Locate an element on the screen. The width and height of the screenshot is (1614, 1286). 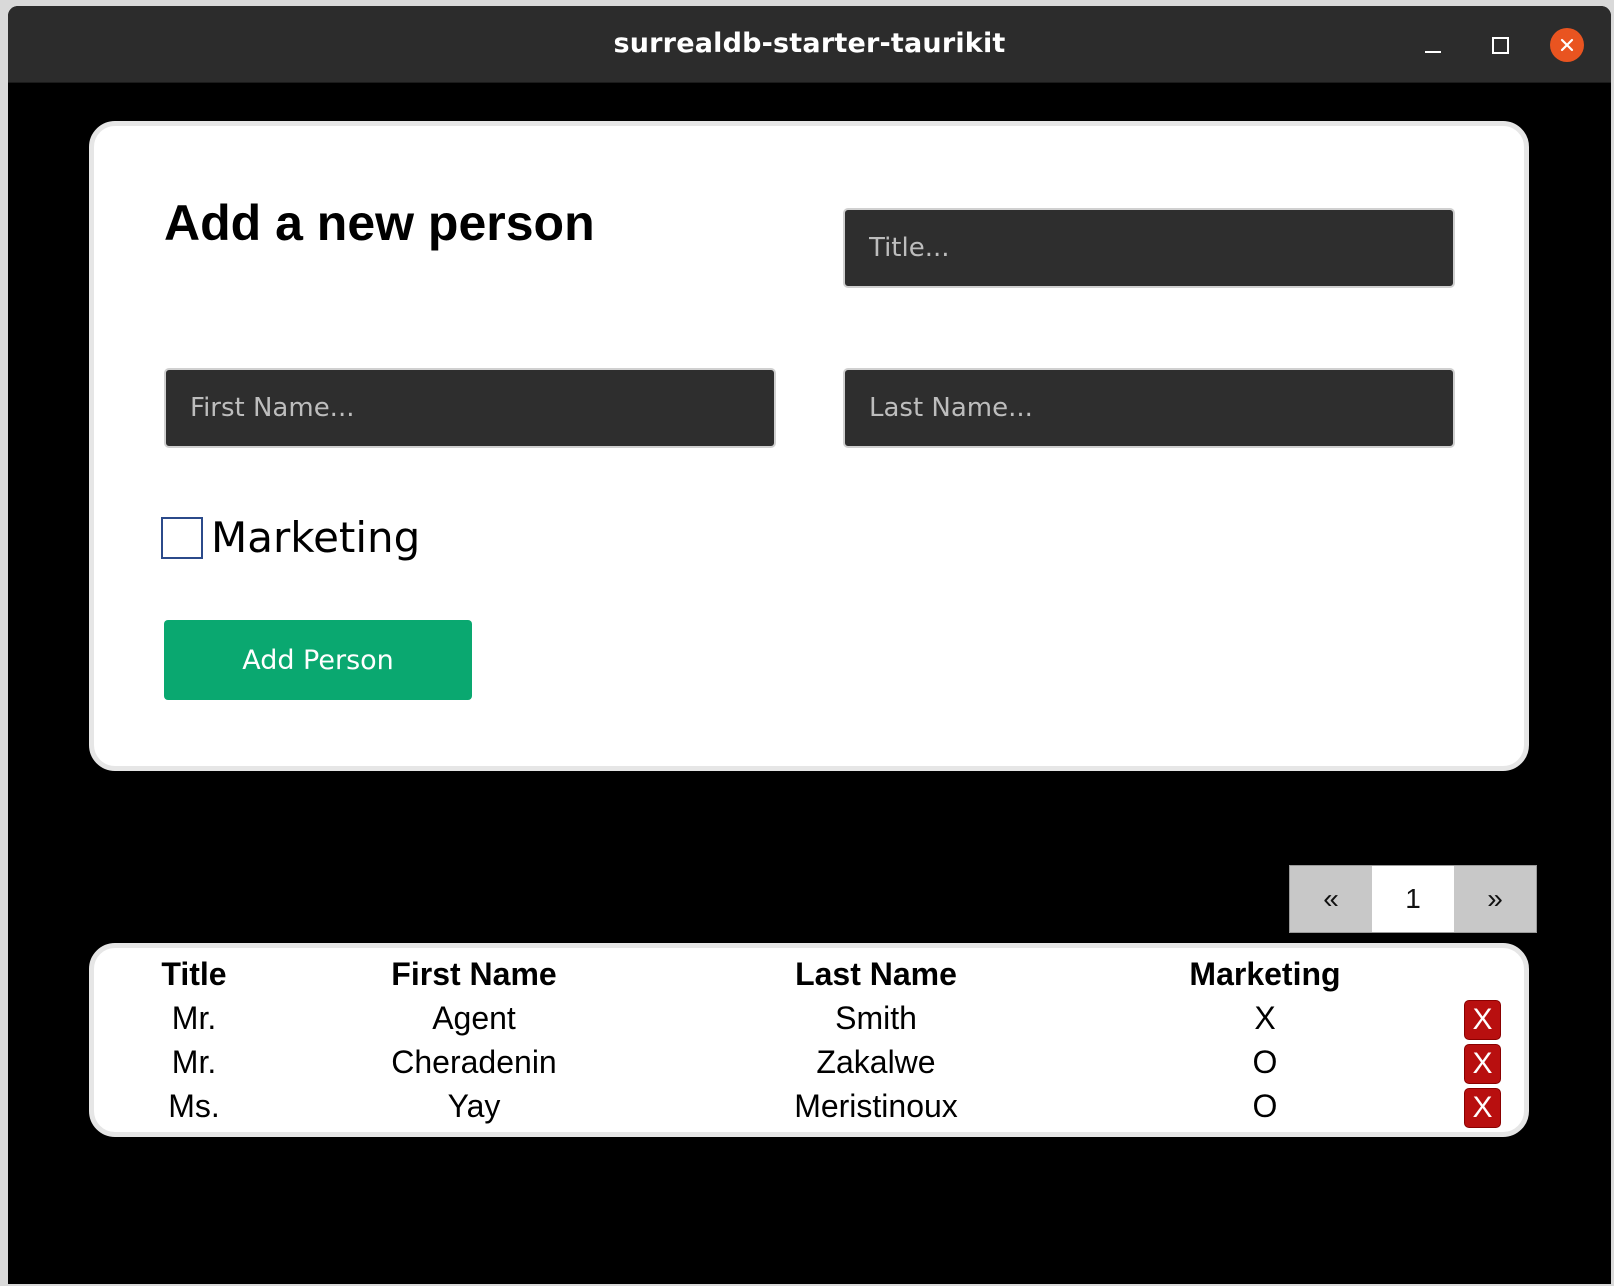
close-icon is located at coordinates (1567, 45).